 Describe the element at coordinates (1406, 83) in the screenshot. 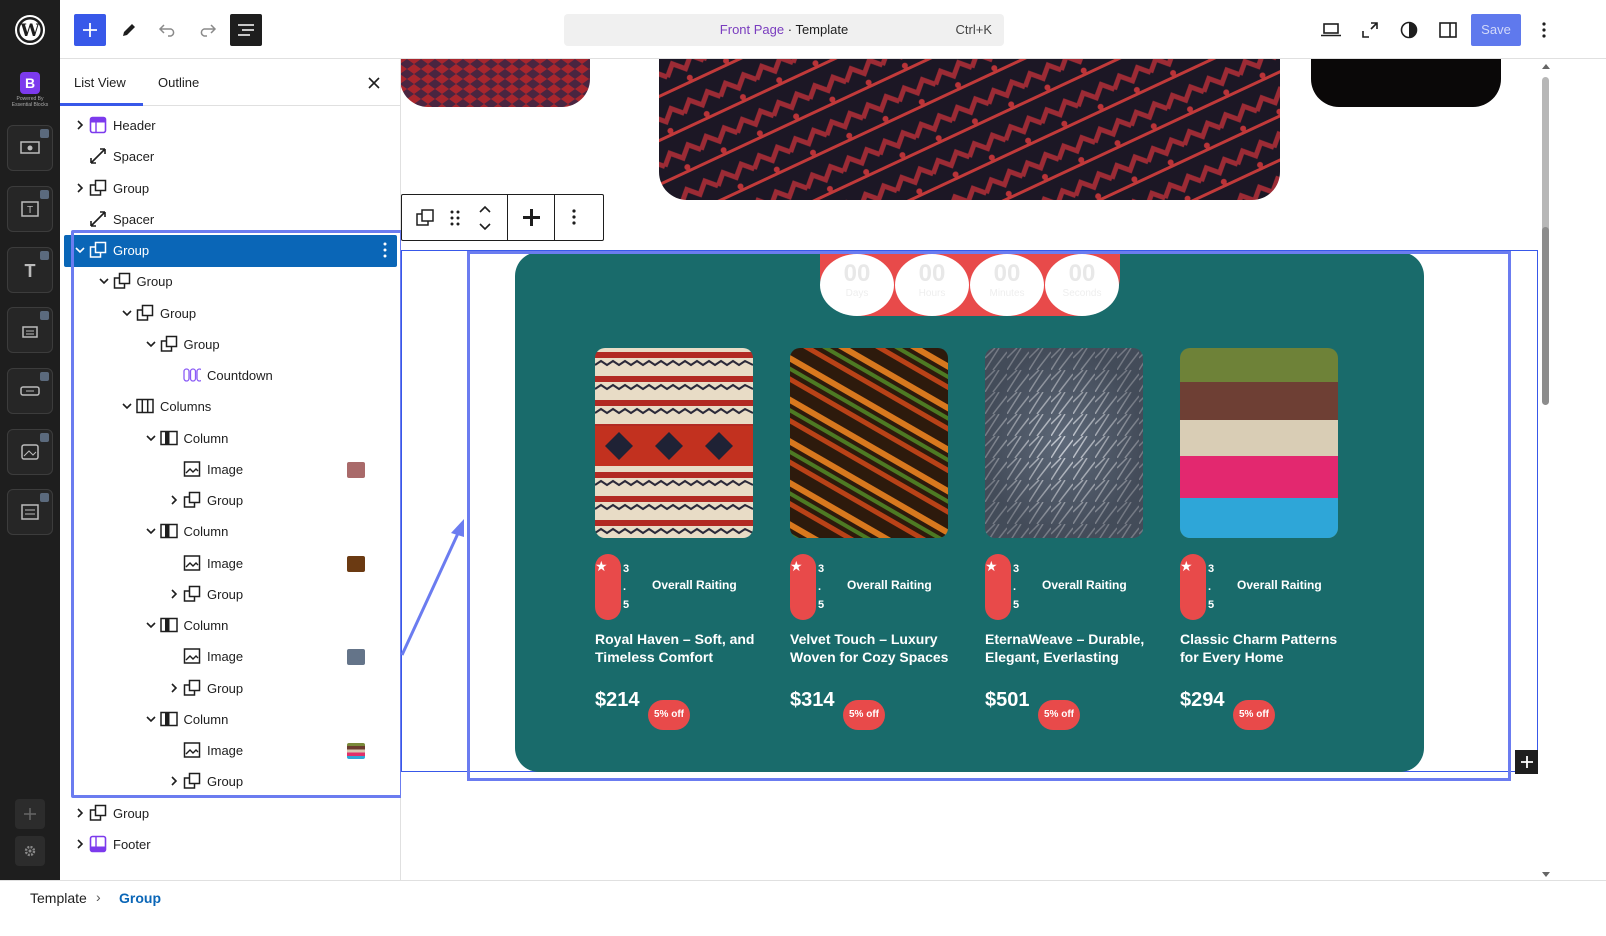

I see `carpet-image-right` at that location.